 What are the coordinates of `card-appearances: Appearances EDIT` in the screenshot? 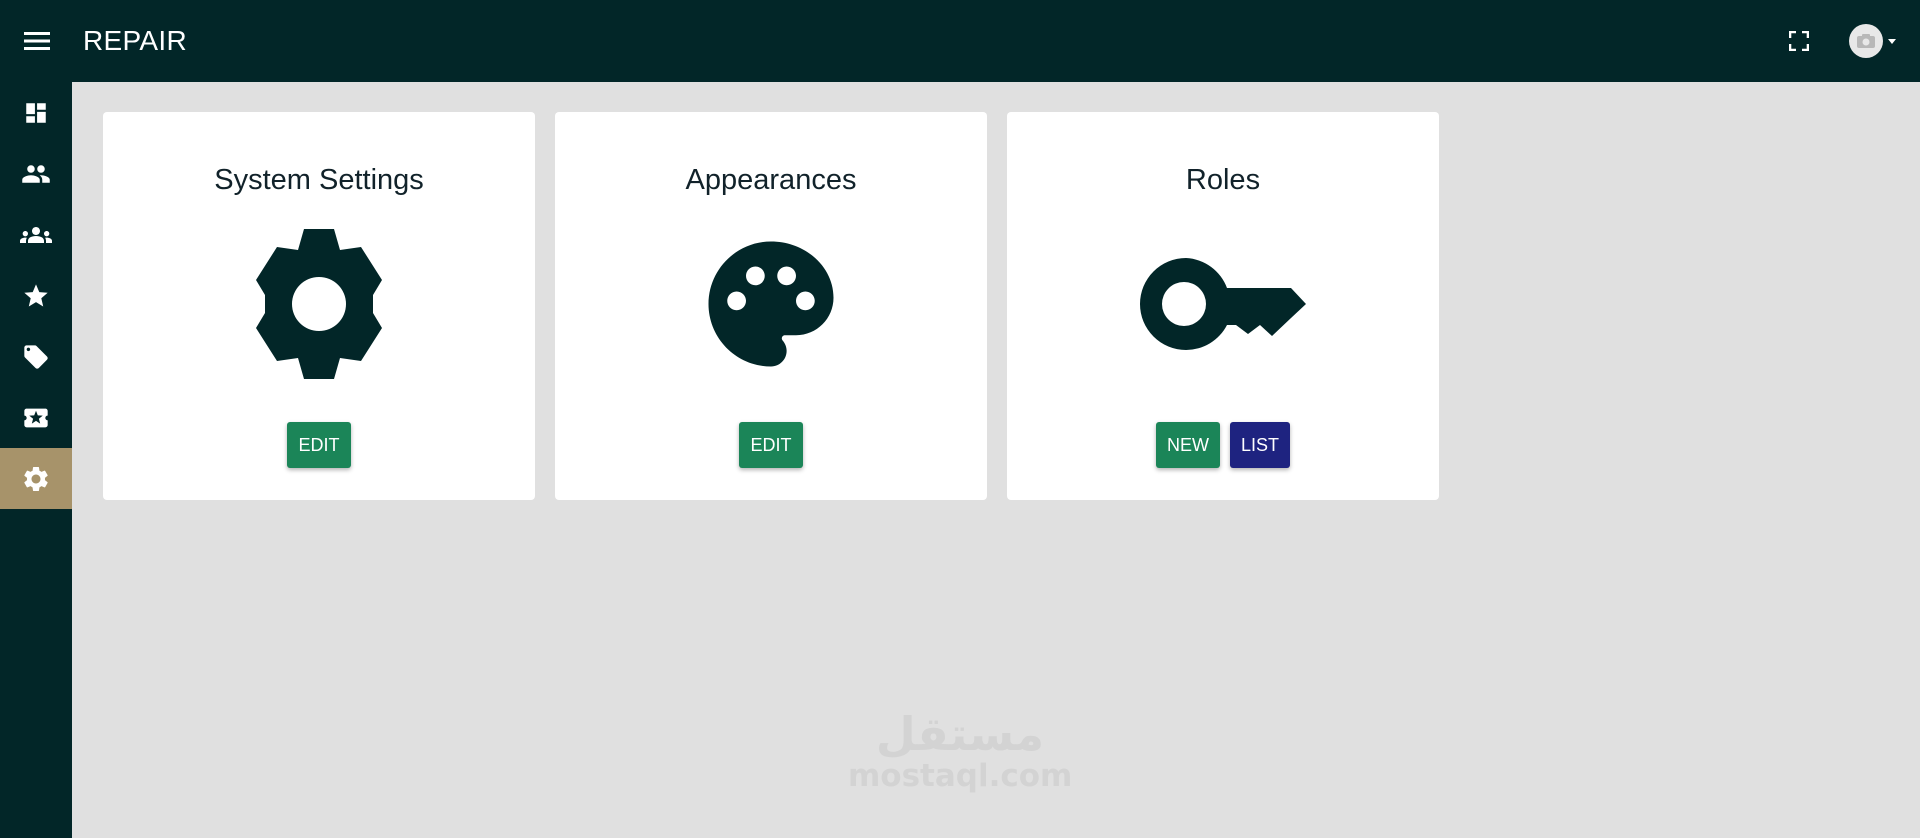 It's located at (771, 306).